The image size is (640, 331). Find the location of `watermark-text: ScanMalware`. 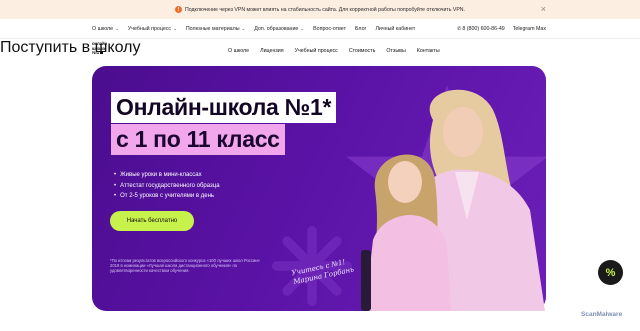

watermark-text: ScanMalware is located at coordinates (602, 314).